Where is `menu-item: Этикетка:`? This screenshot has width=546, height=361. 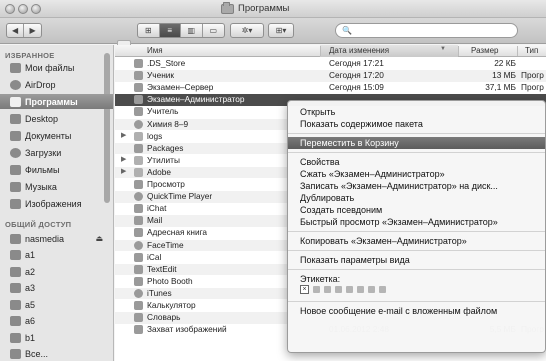 menu-item: Этикетка: is located at coordinates (416, 279).